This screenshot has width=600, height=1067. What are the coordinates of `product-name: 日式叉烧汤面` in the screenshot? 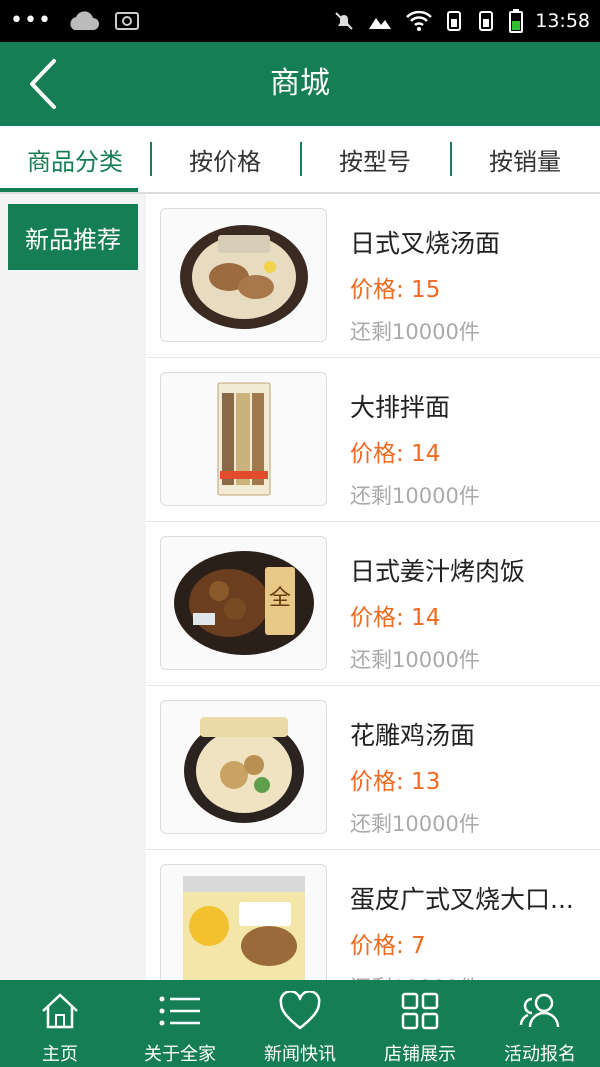 It's located at (425, 243).